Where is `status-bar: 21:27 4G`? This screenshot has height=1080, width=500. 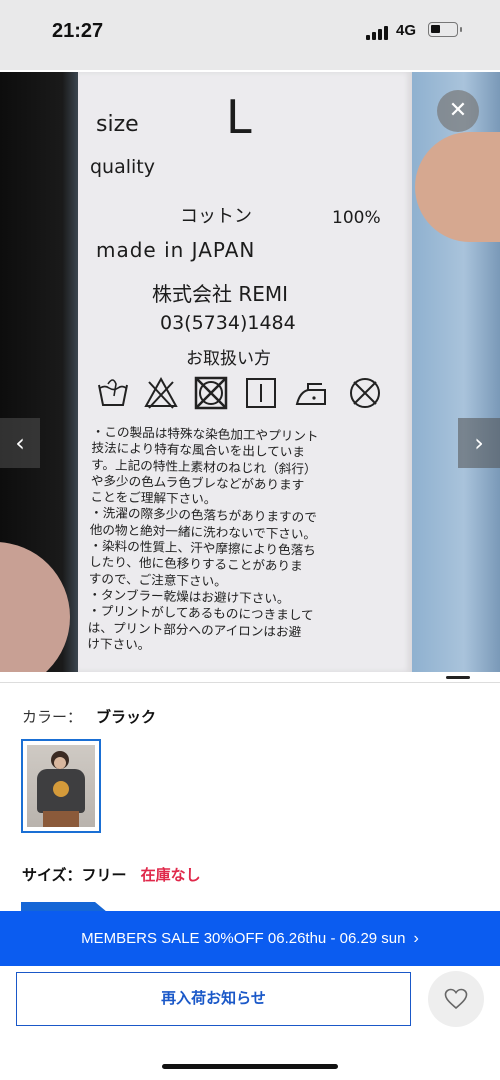 status-bar: 21:27 4G is located at coordinates (250, 35).